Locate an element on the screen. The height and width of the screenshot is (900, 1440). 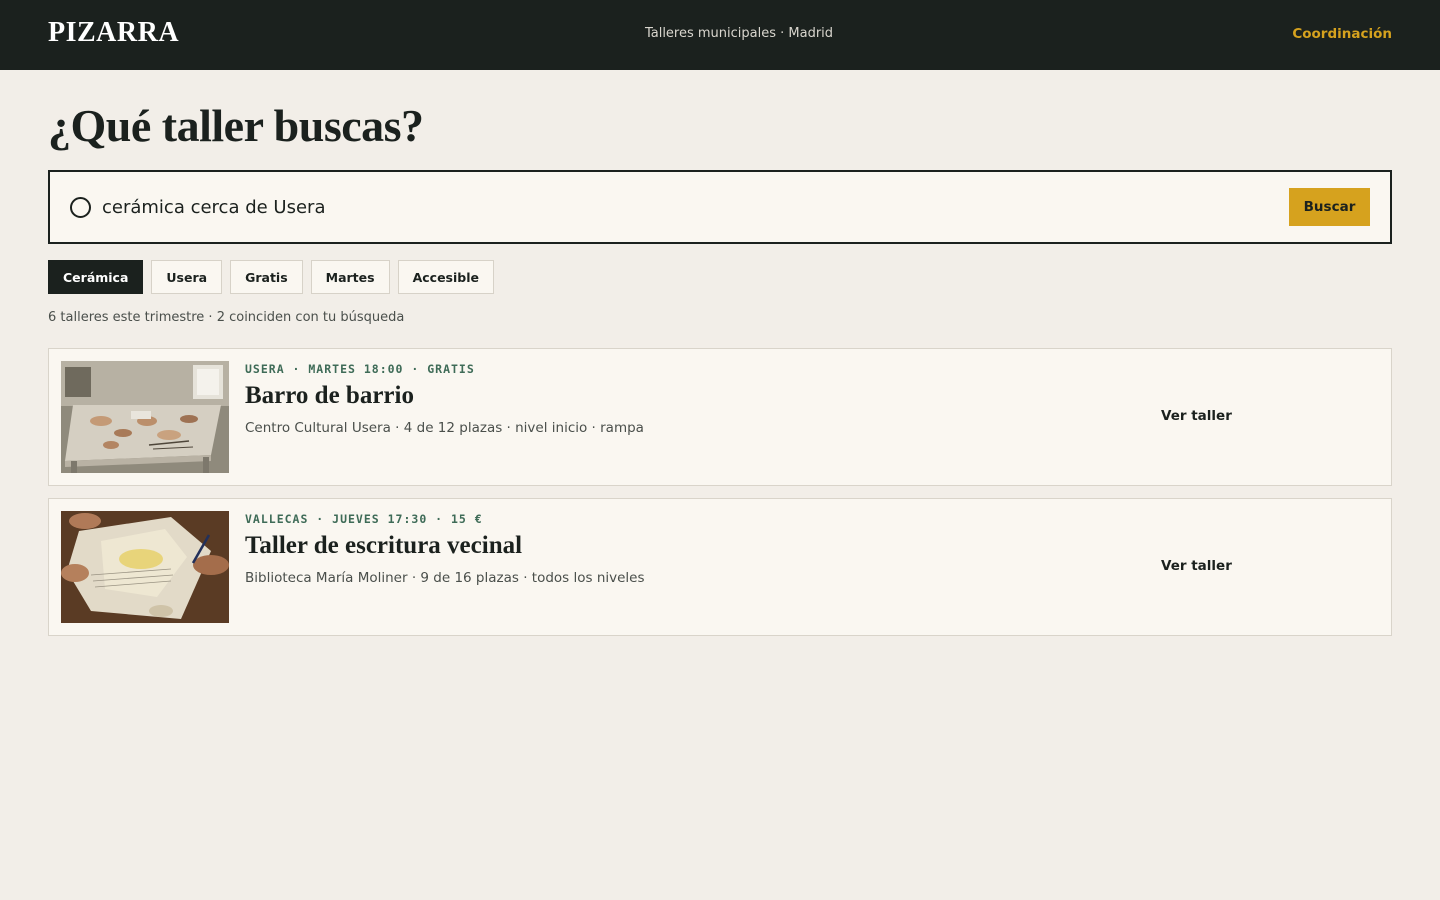
page-title: ¿Qué taller buscas? is located at coordinates (236, 125).